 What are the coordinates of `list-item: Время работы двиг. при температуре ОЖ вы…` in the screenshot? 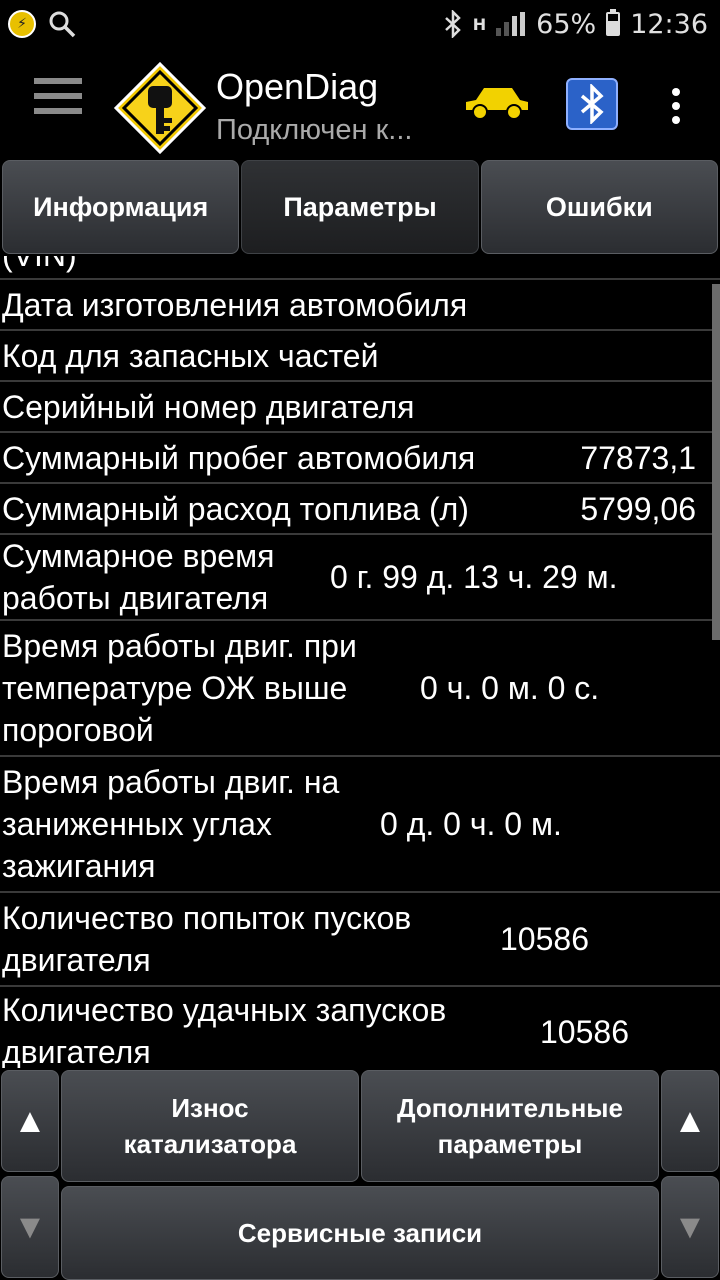 It's located at (360, 689).